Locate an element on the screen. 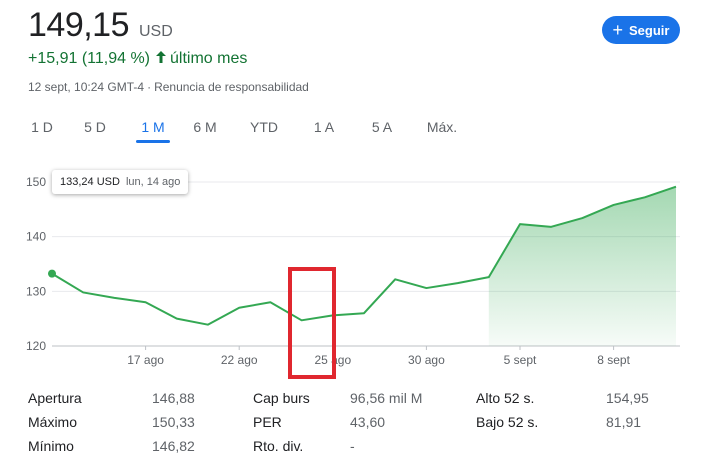 The width and height of the screenshot is (720, 473). x-tick-label: 17 ago is located at coordinates (145, 360).